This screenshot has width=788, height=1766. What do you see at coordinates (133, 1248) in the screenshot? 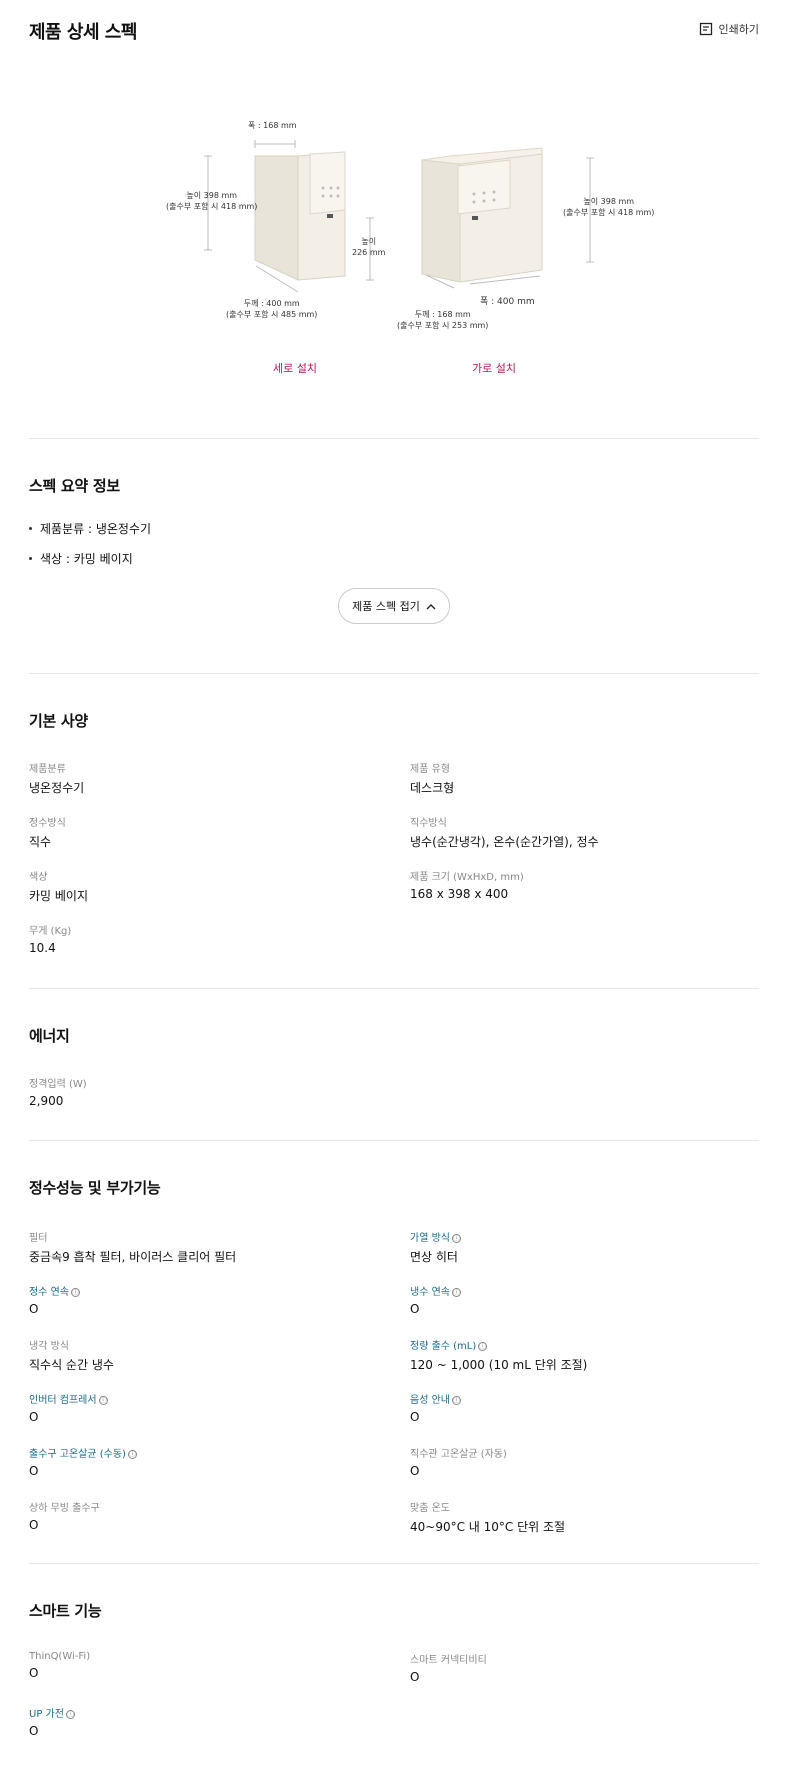
I see `spec-item: 필터 중금속9 흡착 필터, 바이러스 클리어 필터` at bounding box center [133, 1248].